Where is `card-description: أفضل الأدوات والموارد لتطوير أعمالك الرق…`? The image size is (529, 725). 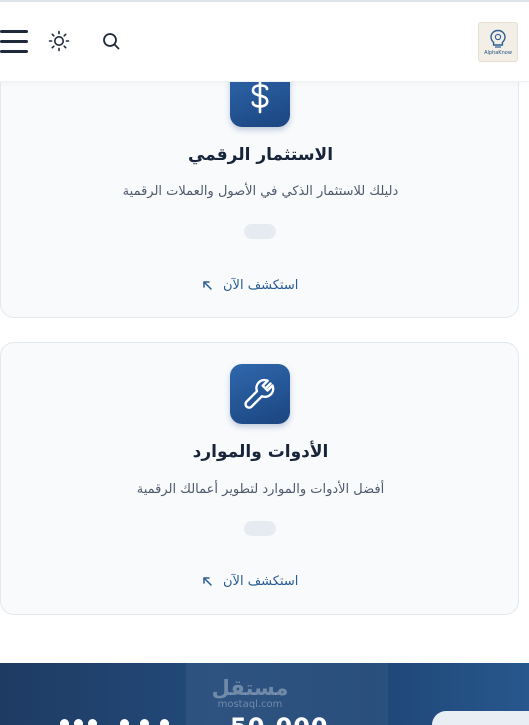 card-description: أفضل الأدوات والموارد لتطوير أعمالك الرق… is located at coordinates (260, 489).